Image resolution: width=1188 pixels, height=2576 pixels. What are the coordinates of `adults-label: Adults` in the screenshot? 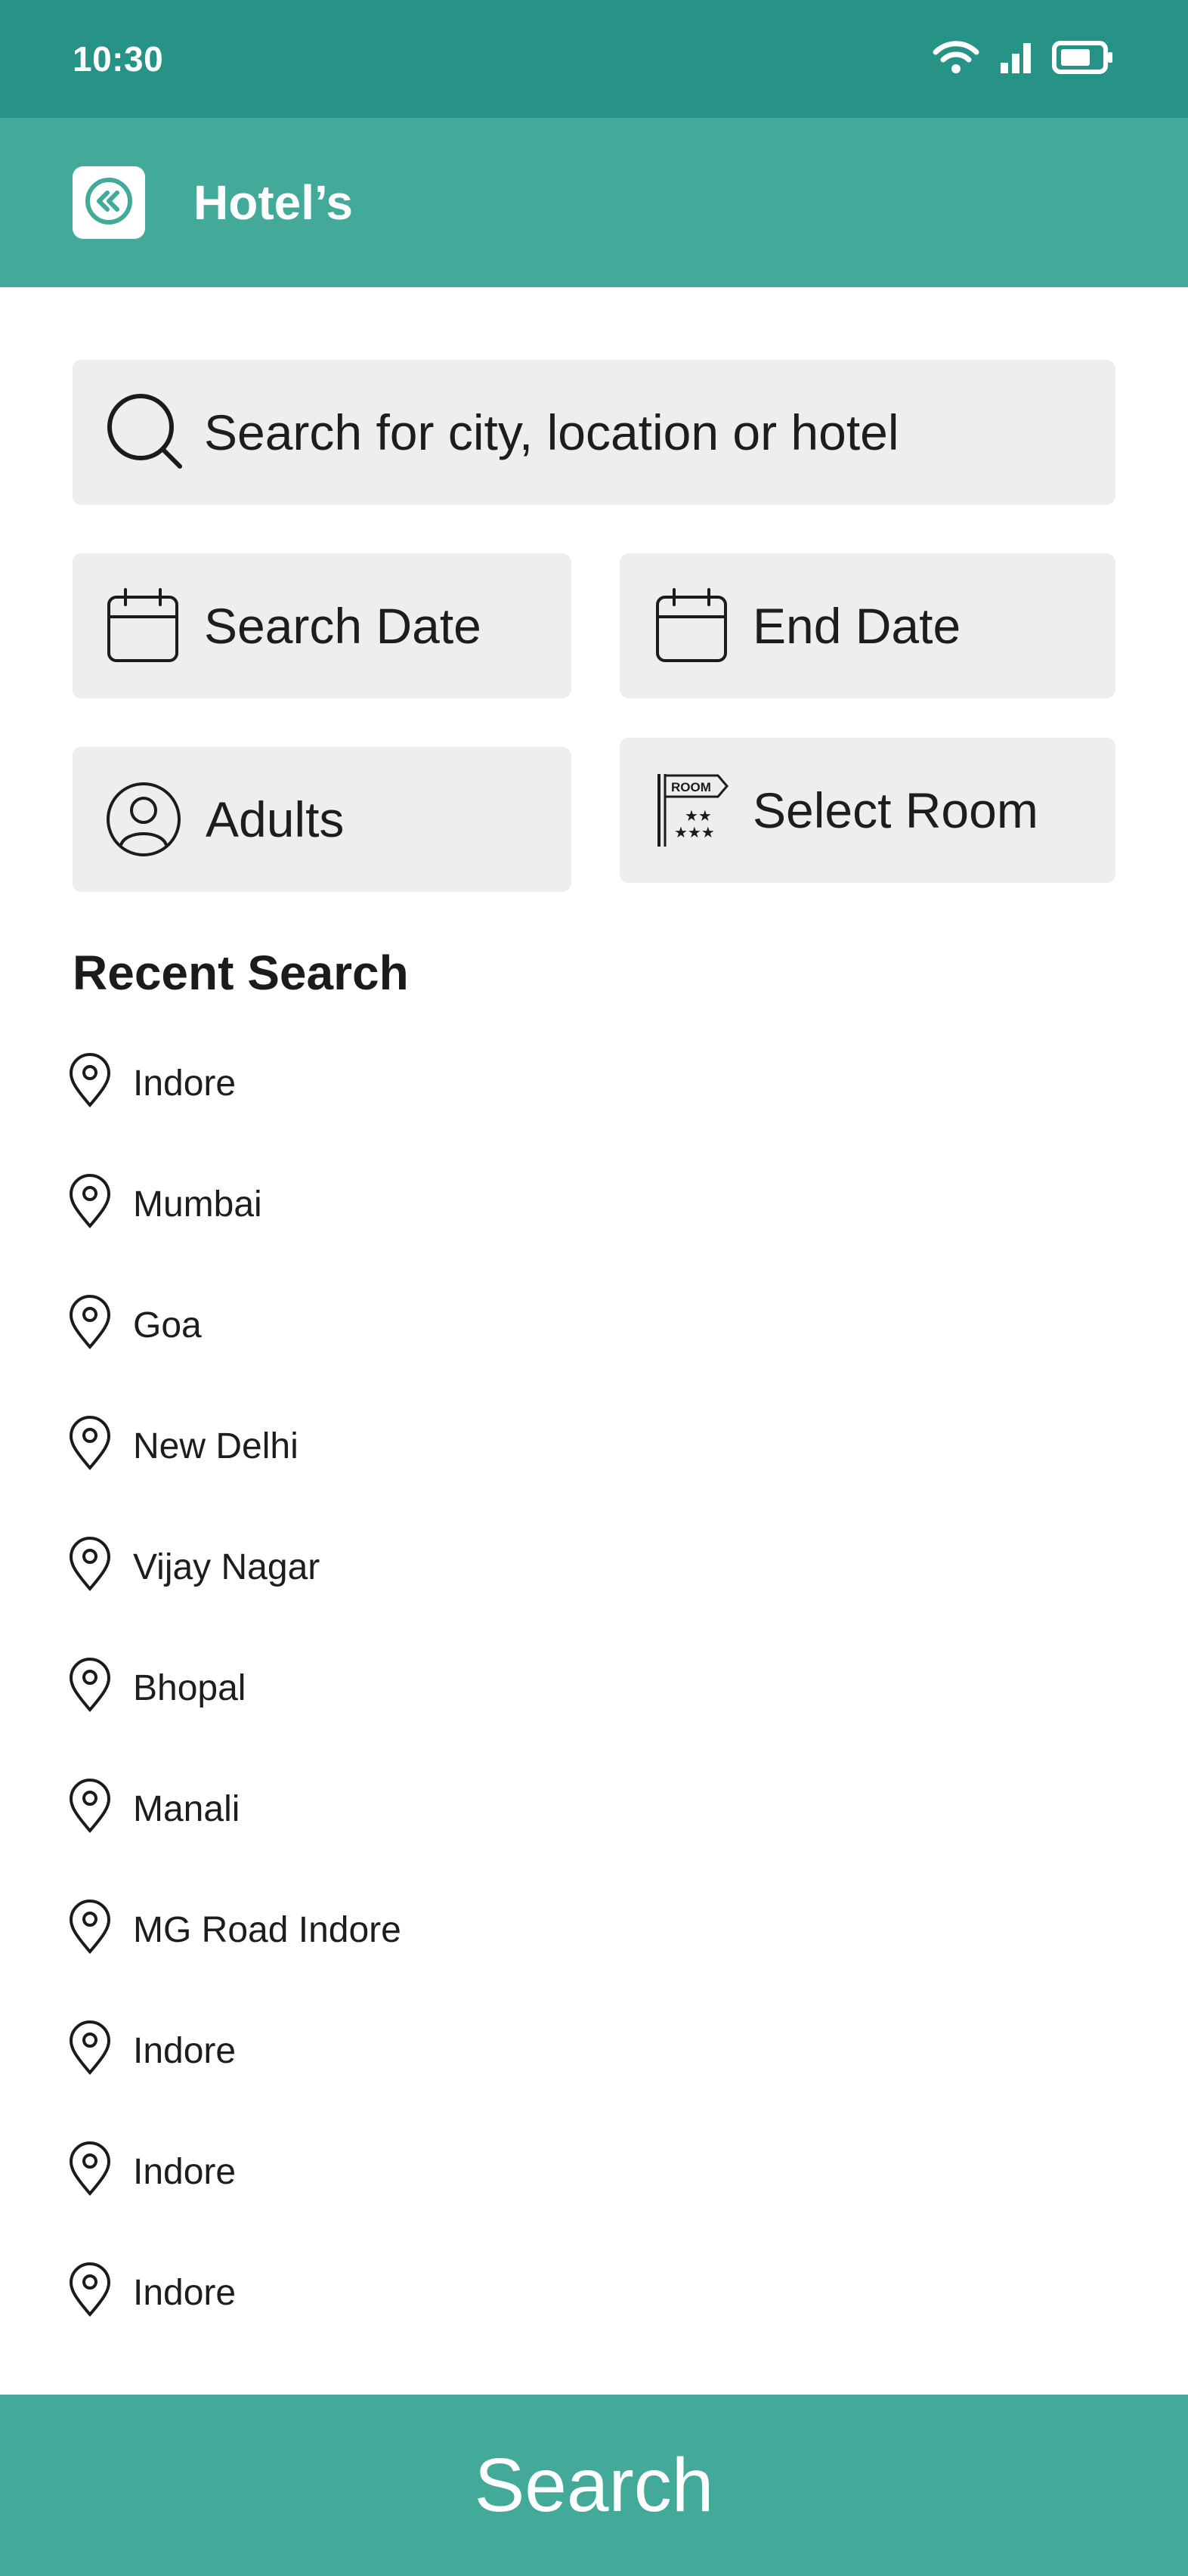 It's located at (276, 819).